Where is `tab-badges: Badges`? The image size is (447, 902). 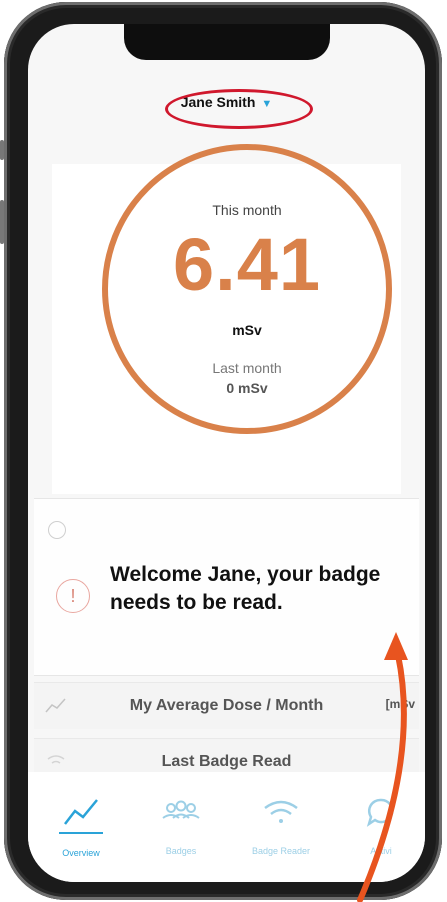
tab-badges: Badges is located at coordinates (181, 826).